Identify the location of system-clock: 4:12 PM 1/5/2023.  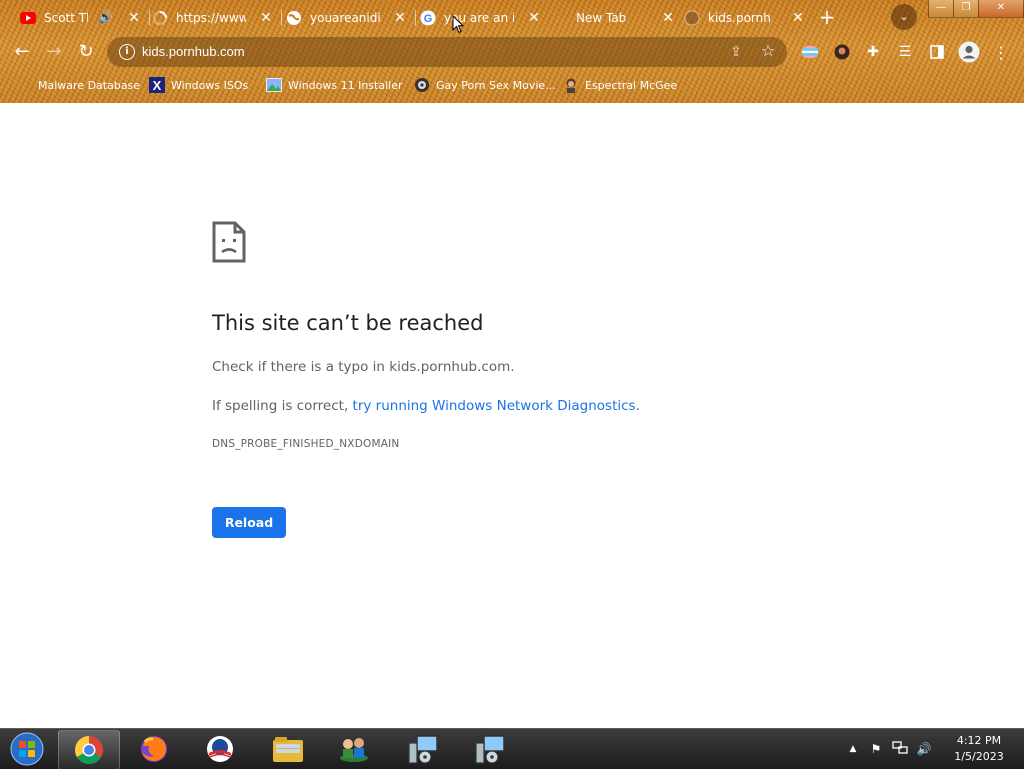
(979, 749).